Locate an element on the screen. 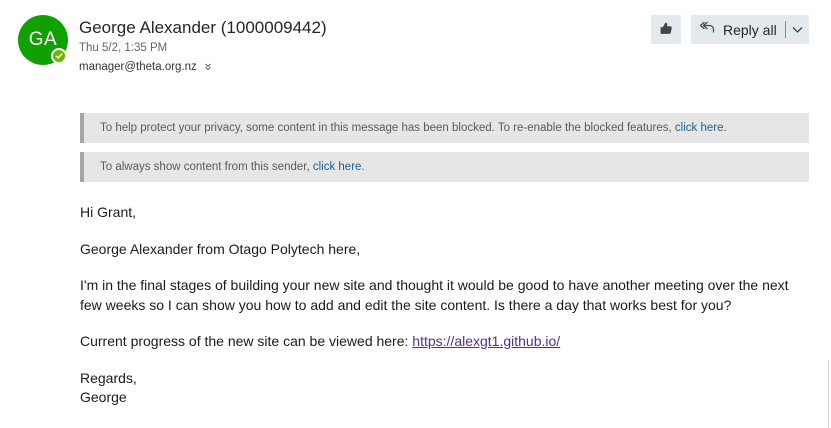  sender-address: manager@theta.org.nz is located at coordinates (138, 67).